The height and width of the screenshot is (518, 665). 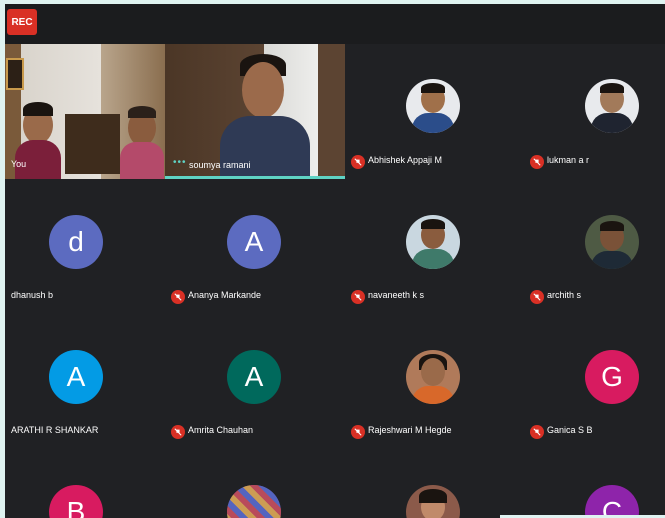 What do you see at coordinates (32, 295) in the screenshot?
I see `participant-name: dhanush b` at bounding box center [32, 295].